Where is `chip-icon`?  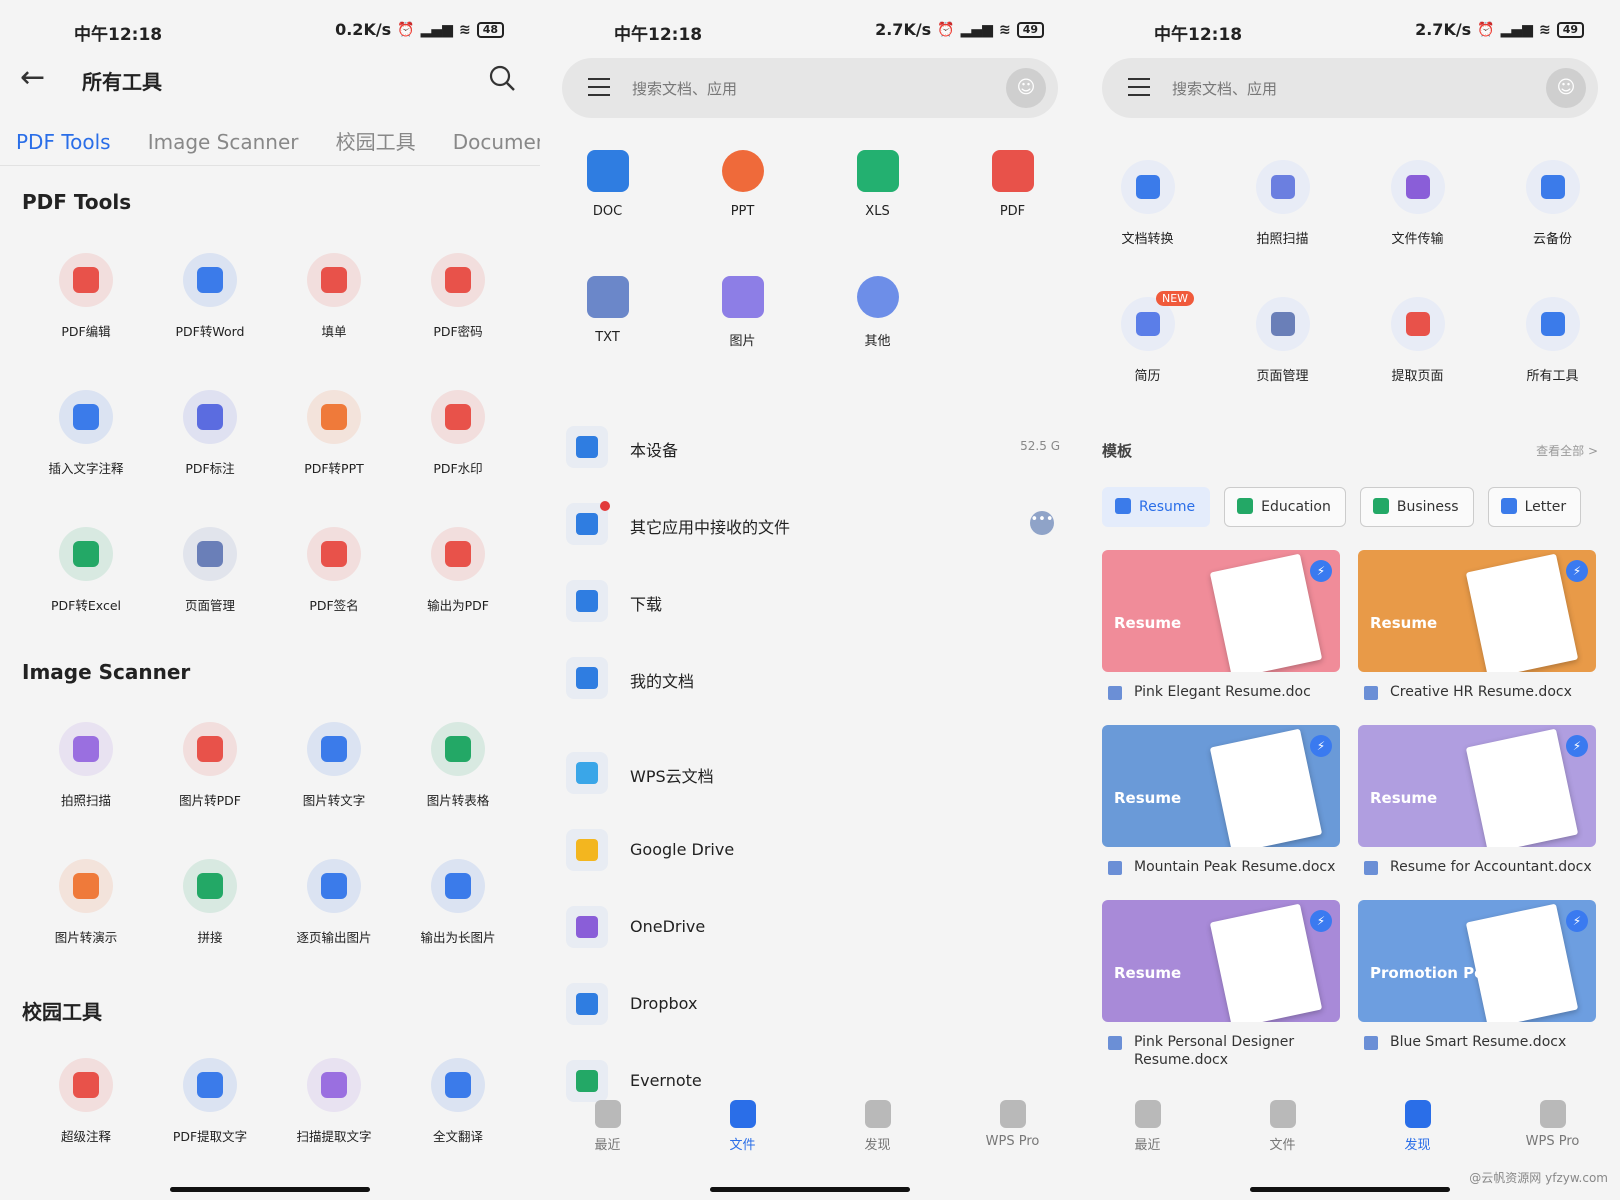
chip-icon is located at coordinates (1245, 505).